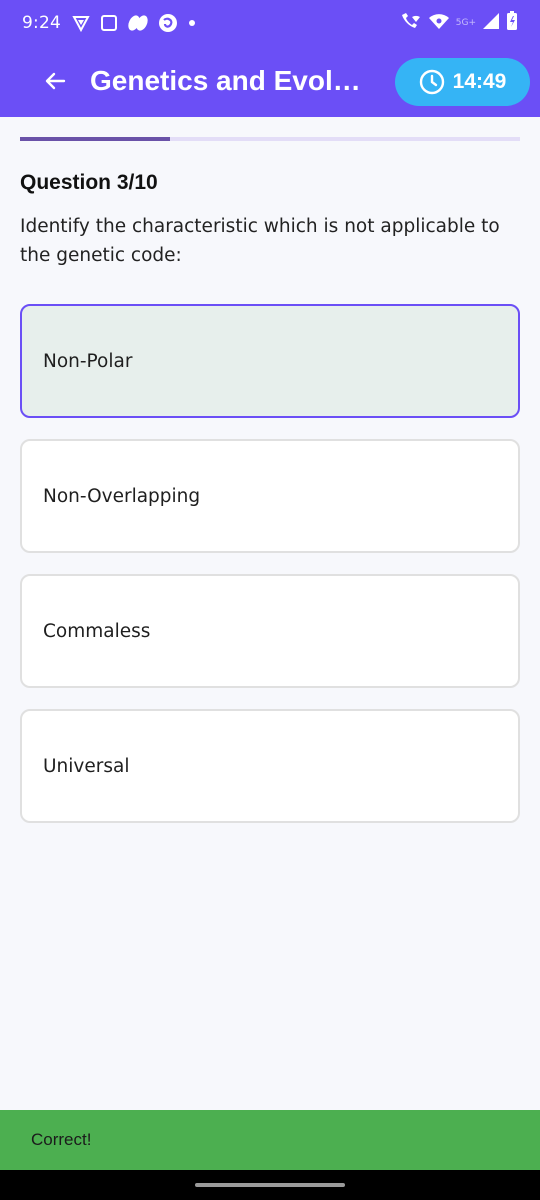  I want to click on back-button, so click(55, 81).